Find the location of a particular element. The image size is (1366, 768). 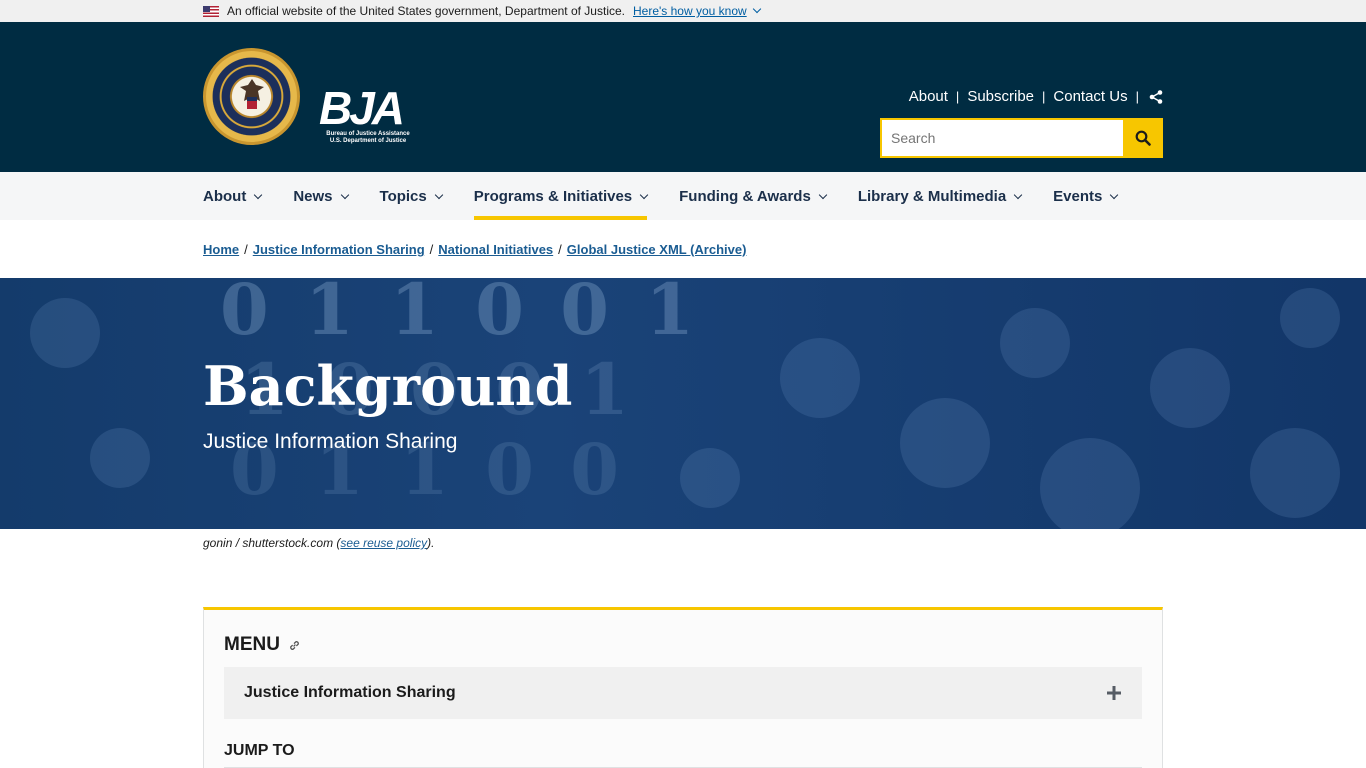

nav-item-news: News is located at coordinates (321, 196).